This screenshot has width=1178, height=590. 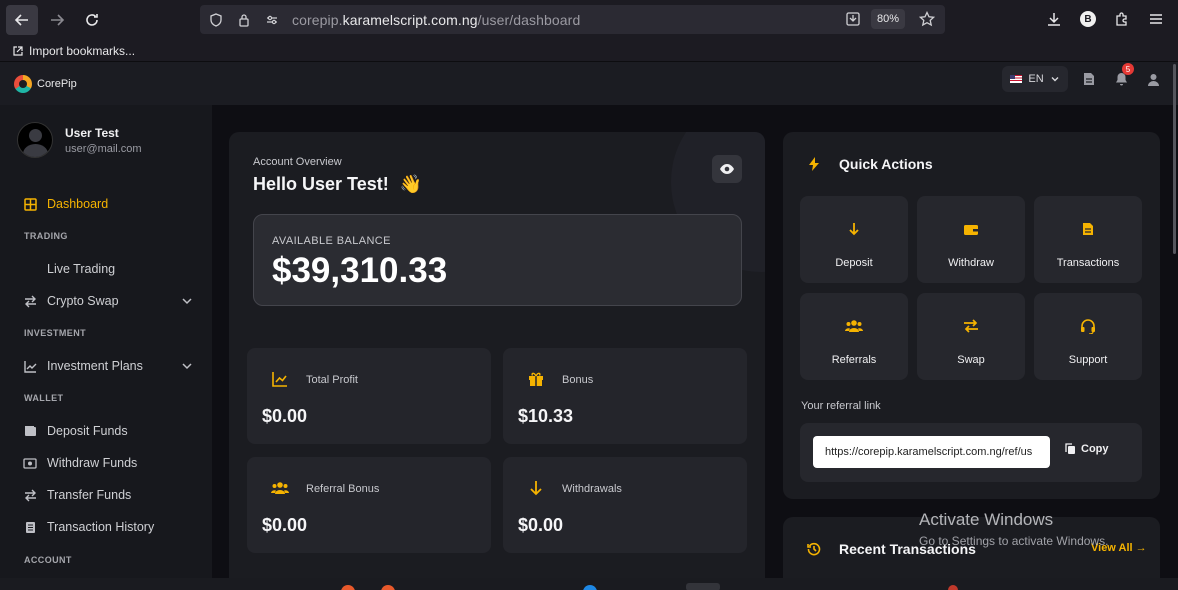 I want to click on toggle-balance-visibility-button, so click(x=727, y=169).